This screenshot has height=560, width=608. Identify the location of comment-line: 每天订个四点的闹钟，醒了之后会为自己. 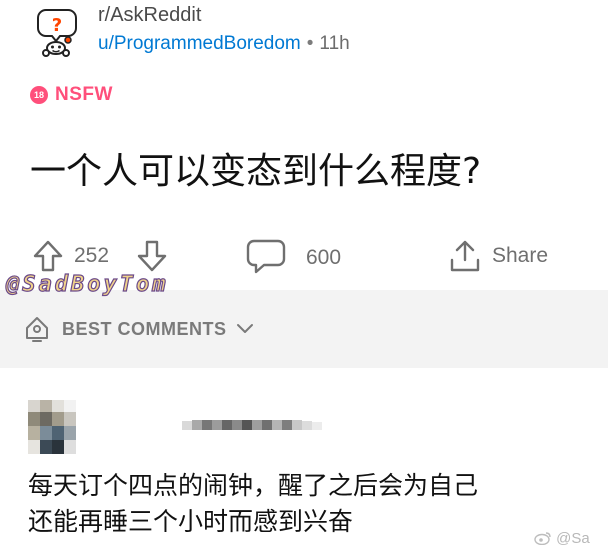
(253, 485).